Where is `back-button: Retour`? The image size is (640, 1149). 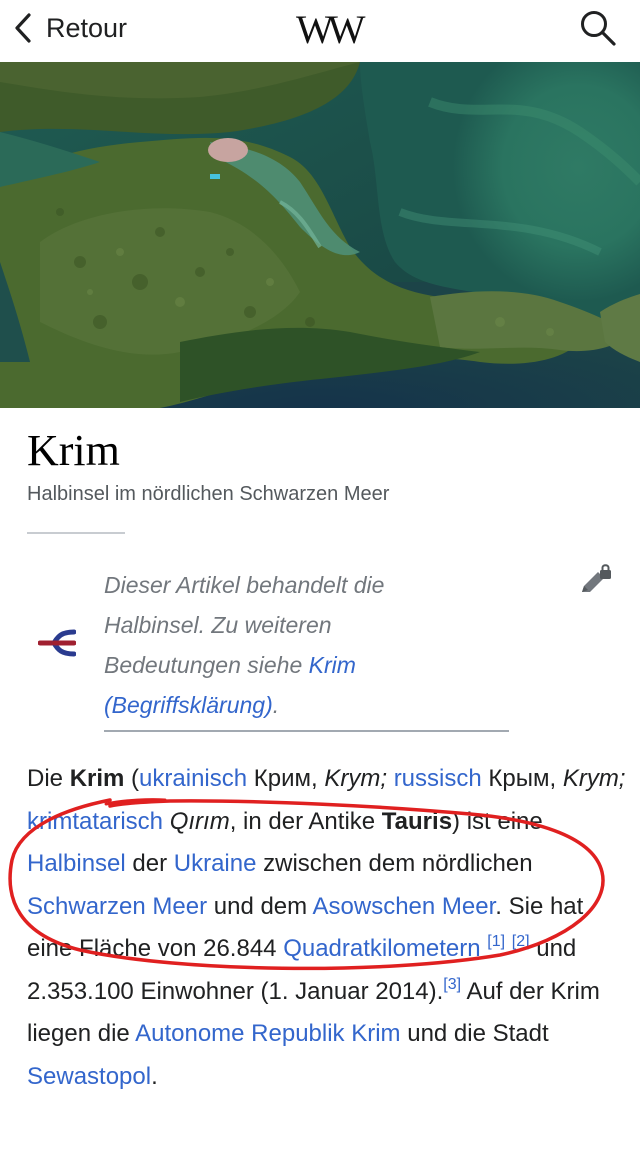
back-button: Retour is located at coordinates (69, 28).